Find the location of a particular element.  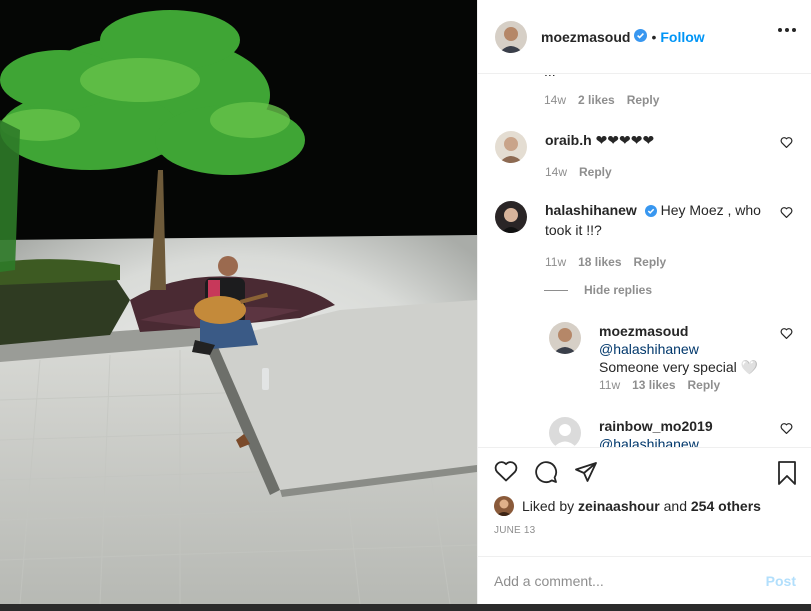

comment-bubble-icon is located at coordinates (546, 473).